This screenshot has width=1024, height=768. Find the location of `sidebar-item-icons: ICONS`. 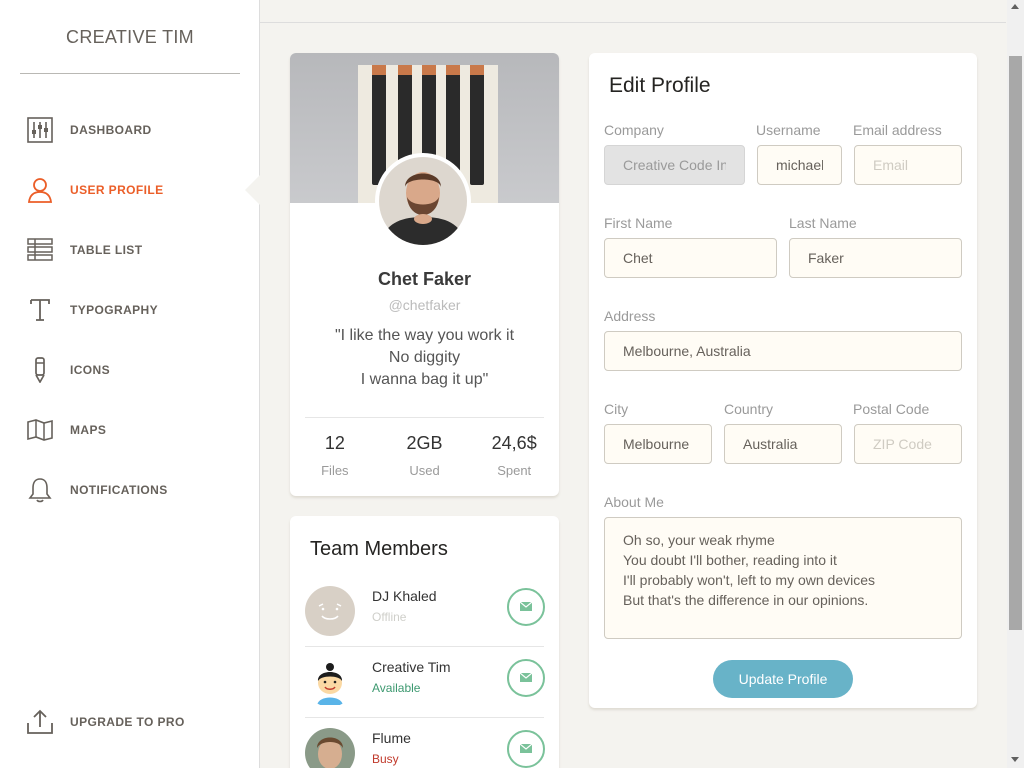

sidebar-item-icons: ICONS is located at coordinates (130, 370).